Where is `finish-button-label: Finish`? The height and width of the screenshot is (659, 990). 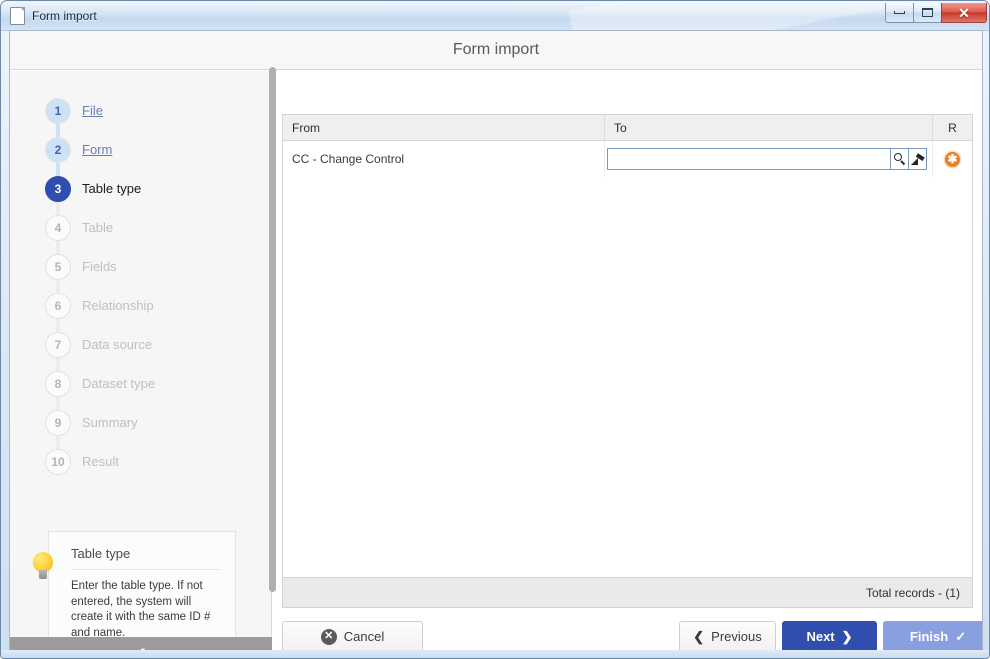 finish-button-label: Finish is located at coordinates (929, 636).